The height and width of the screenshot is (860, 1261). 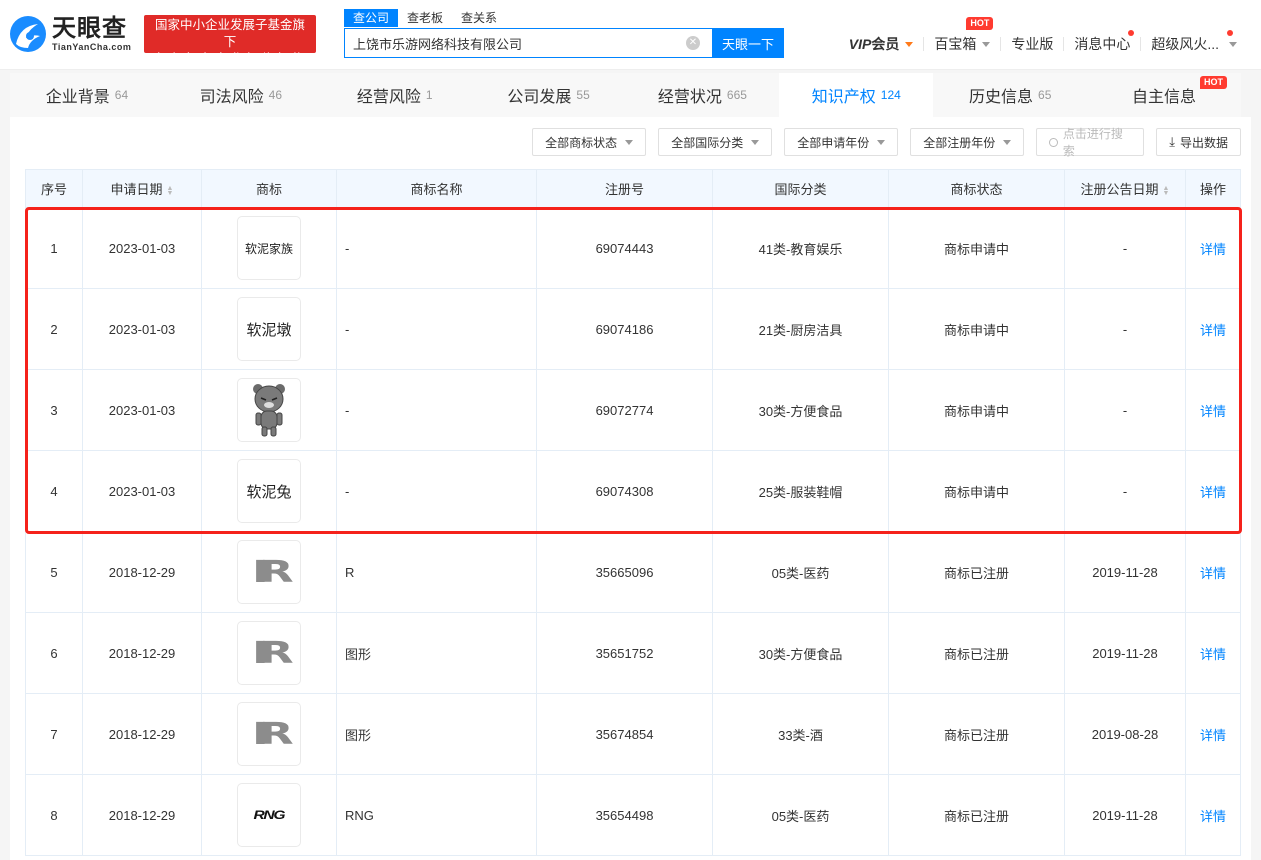 I want to click on cell-trademark-name: -, so click(x=436, y=329).